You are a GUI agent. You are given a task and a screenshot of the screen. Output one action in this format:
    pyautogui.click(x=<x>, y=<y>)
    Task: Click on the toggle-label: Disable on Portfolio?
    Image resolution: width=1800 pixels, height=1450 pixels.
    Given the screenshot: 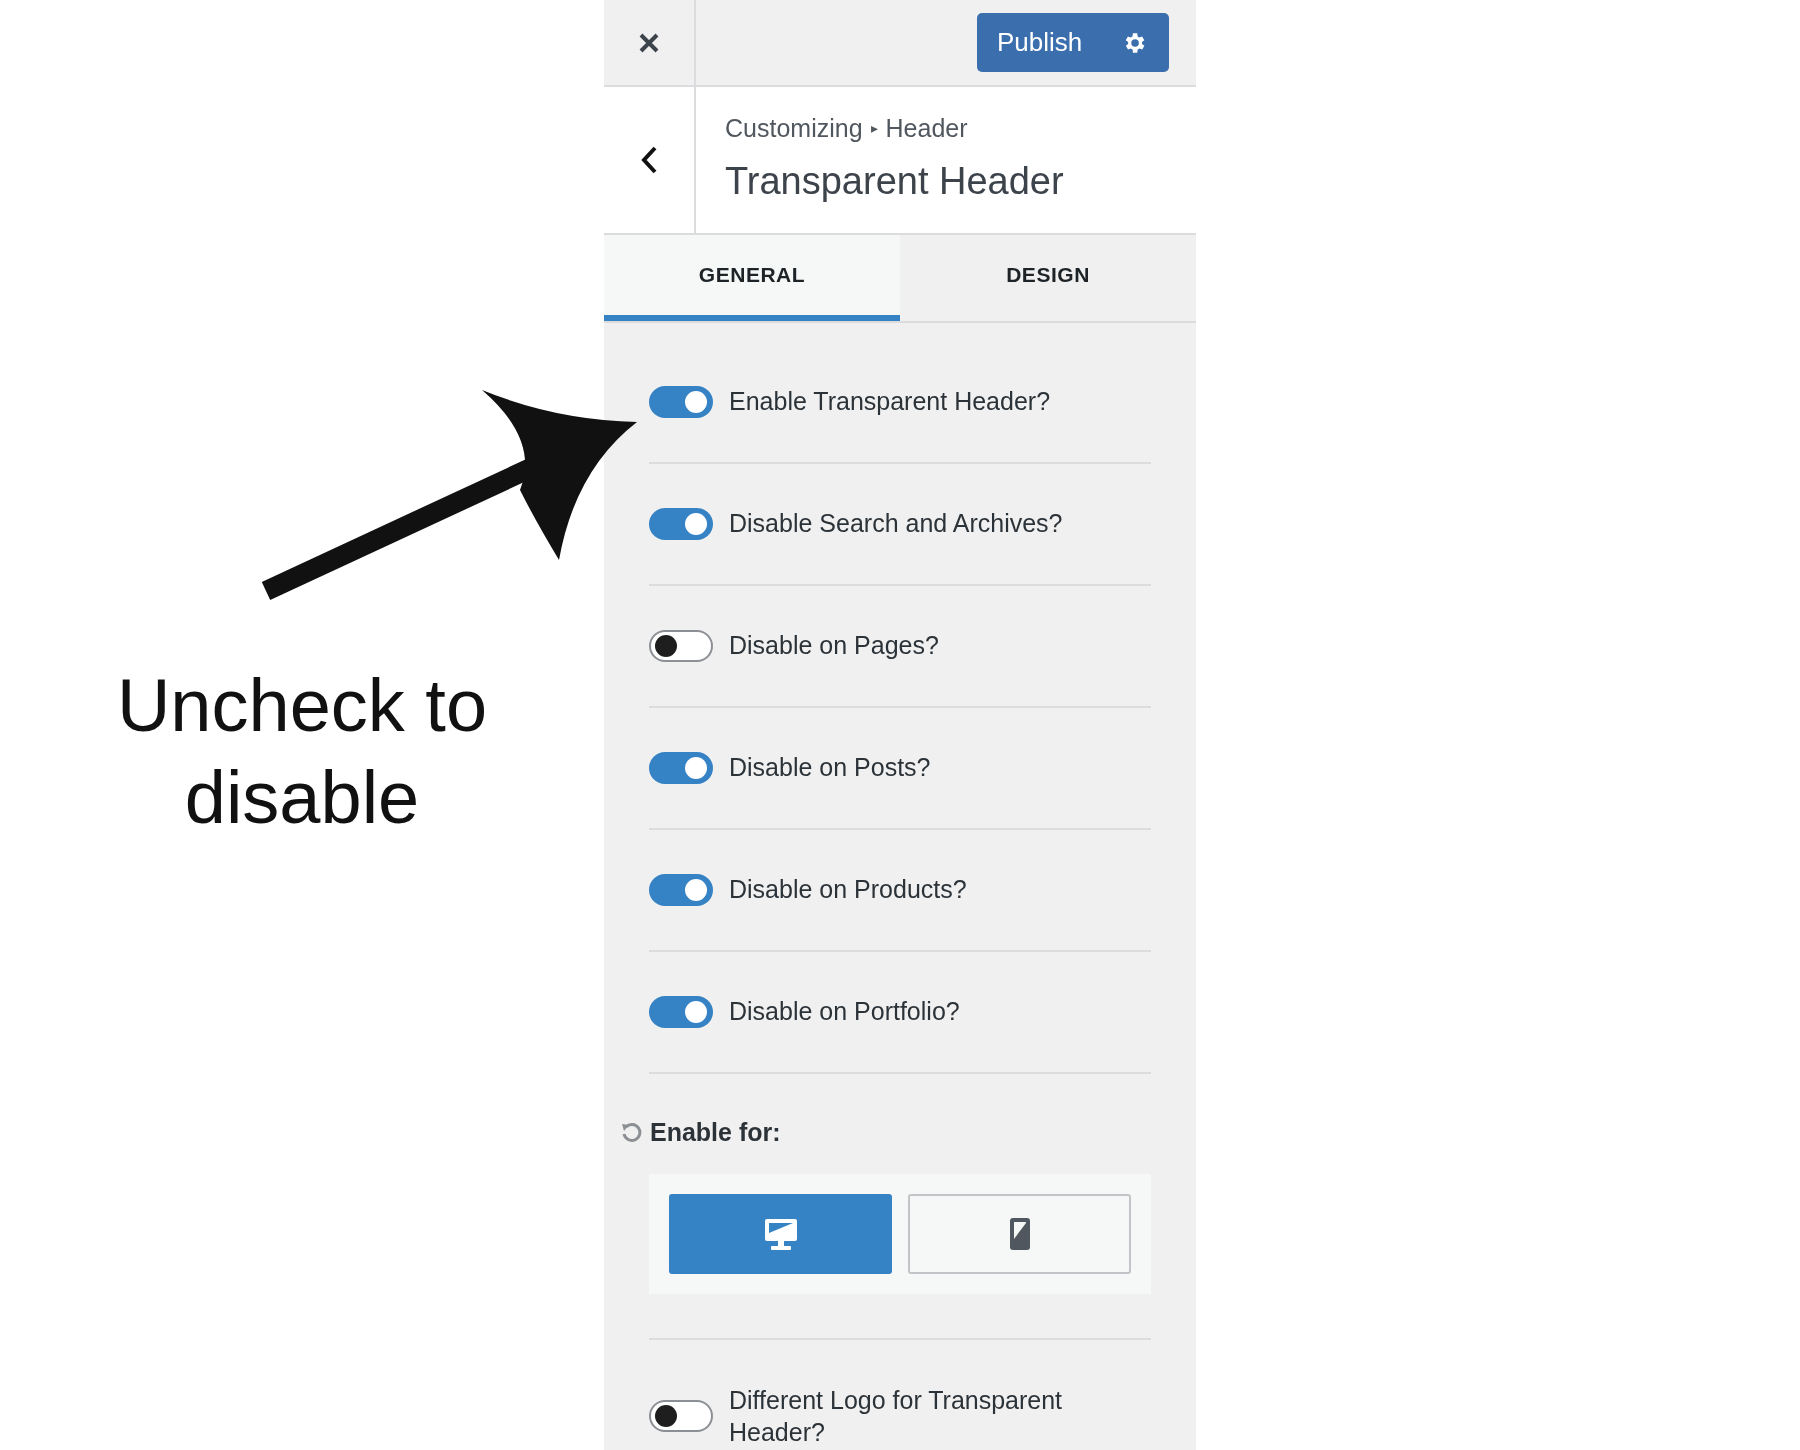 What is the action you would take?
    pyautogui.click(x=844, y=1012)
    